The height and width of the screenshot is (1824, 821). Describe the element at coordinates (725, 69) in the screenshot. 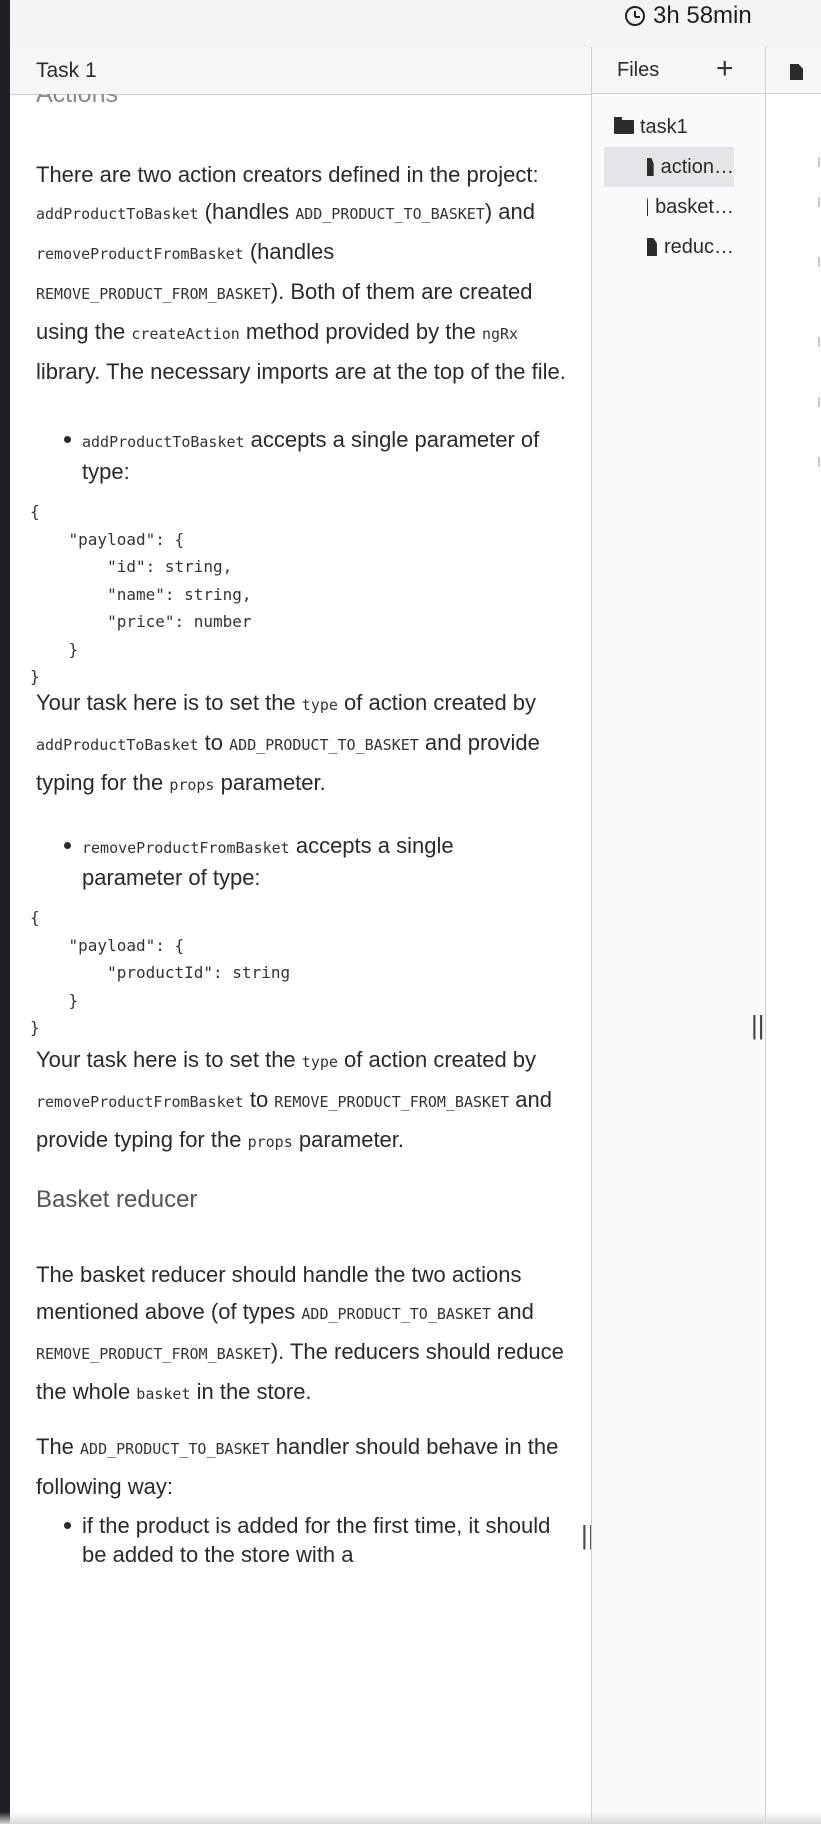

I see `add-file-button: +` at that location.